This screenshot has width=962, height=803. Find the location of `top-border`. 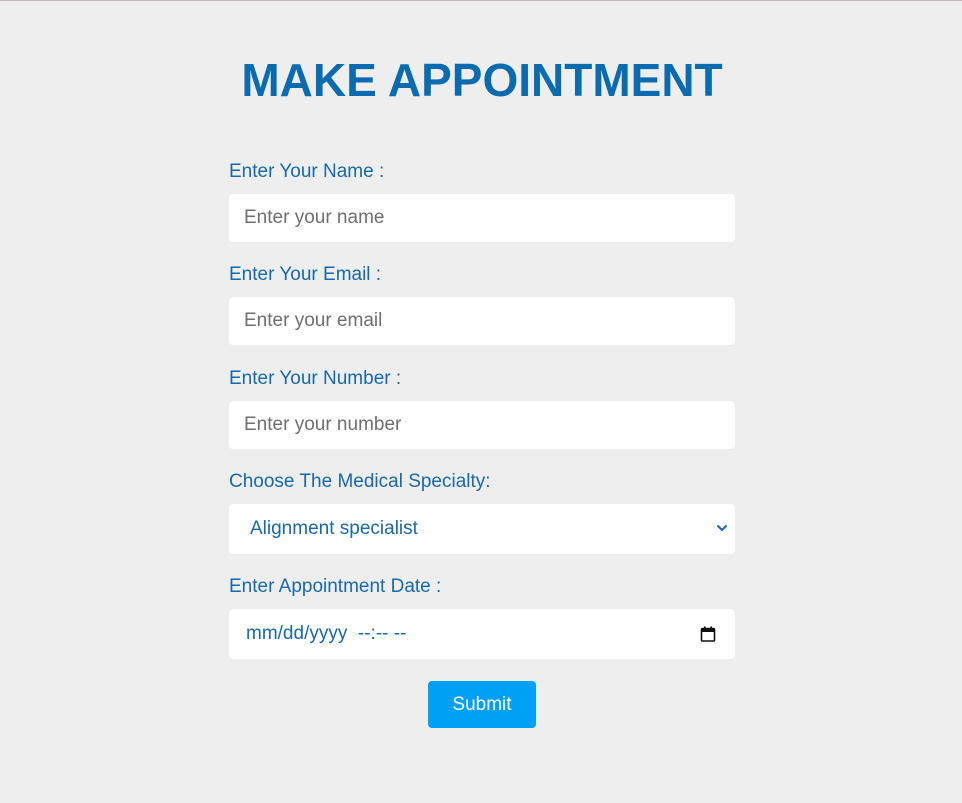

top-border is located at coordinates (481, 0).